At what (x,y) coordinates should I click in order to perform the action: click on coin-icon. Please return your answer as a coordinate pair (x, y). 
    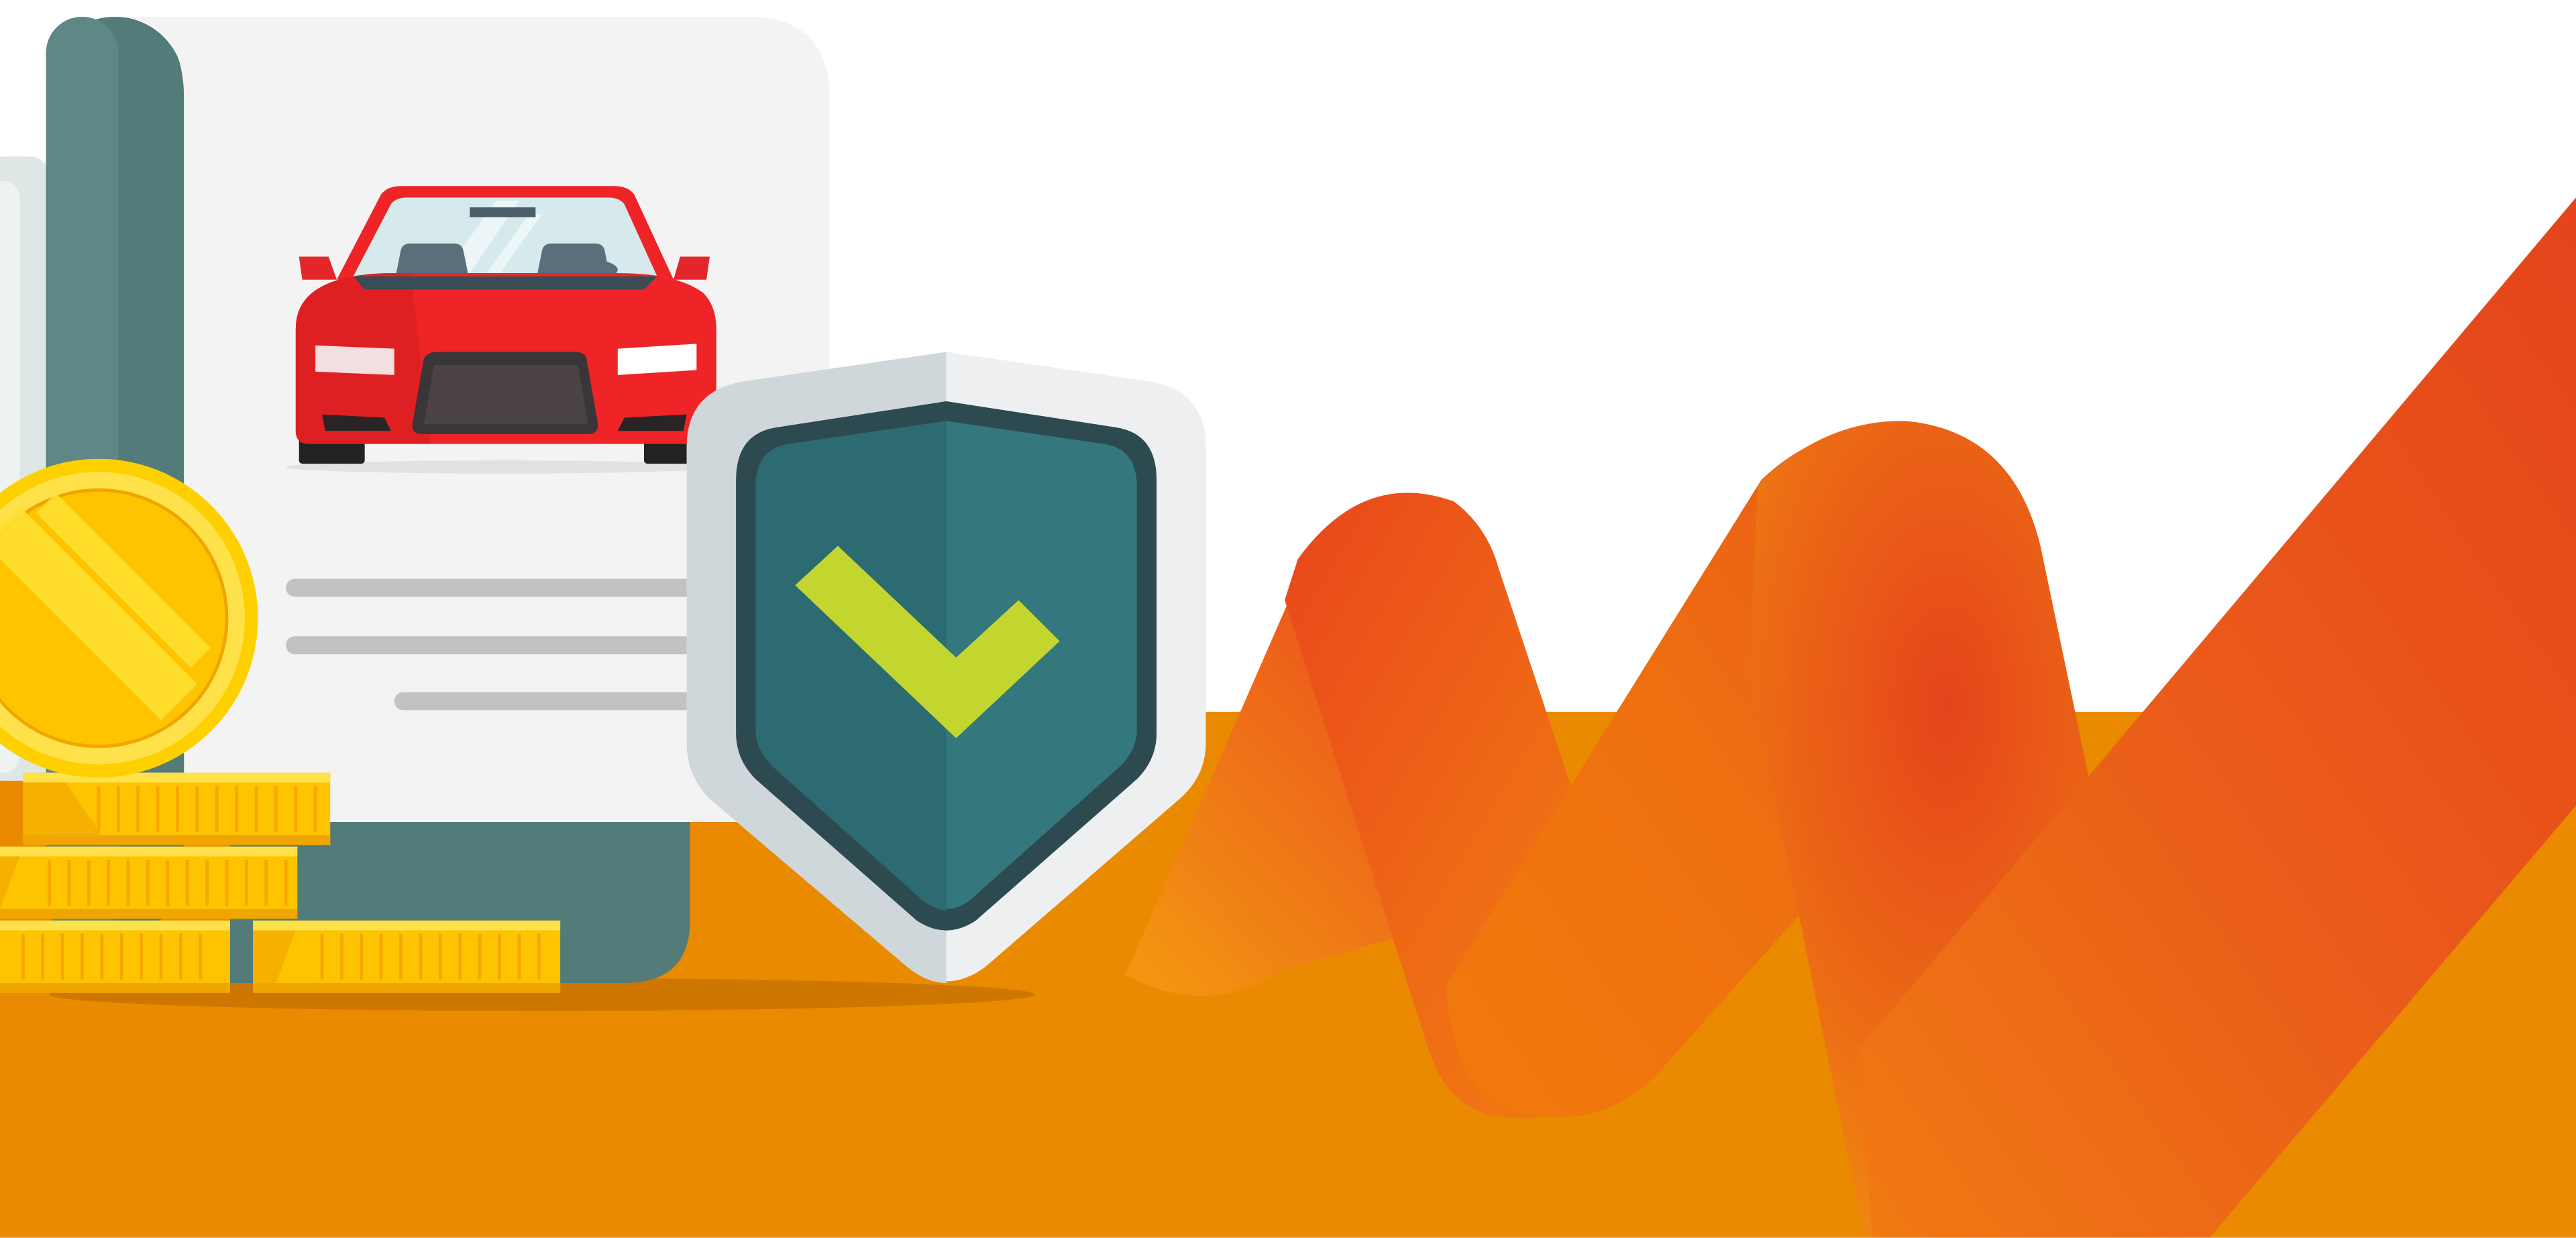
    Looking at the image, I should click on (129, 618).